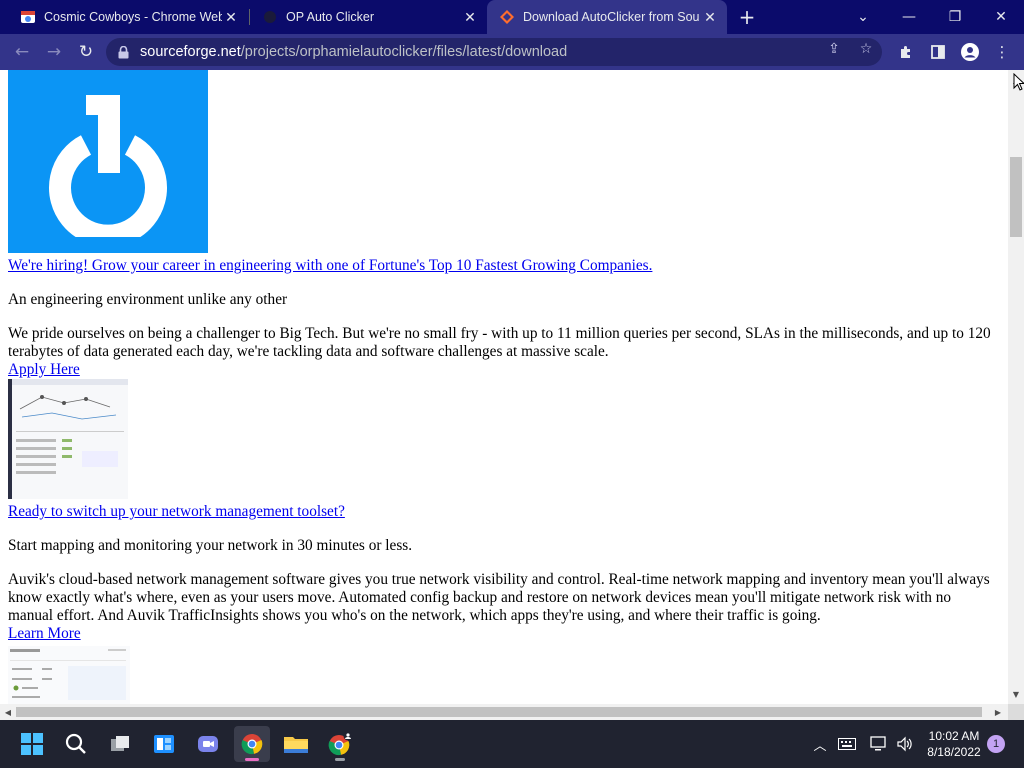 This screenshot has width=1024, height=768. What do you see at coordinates (970, 52) in the screenshot?
I see `profile-avatar-icon` at bounding box center [970, 52].